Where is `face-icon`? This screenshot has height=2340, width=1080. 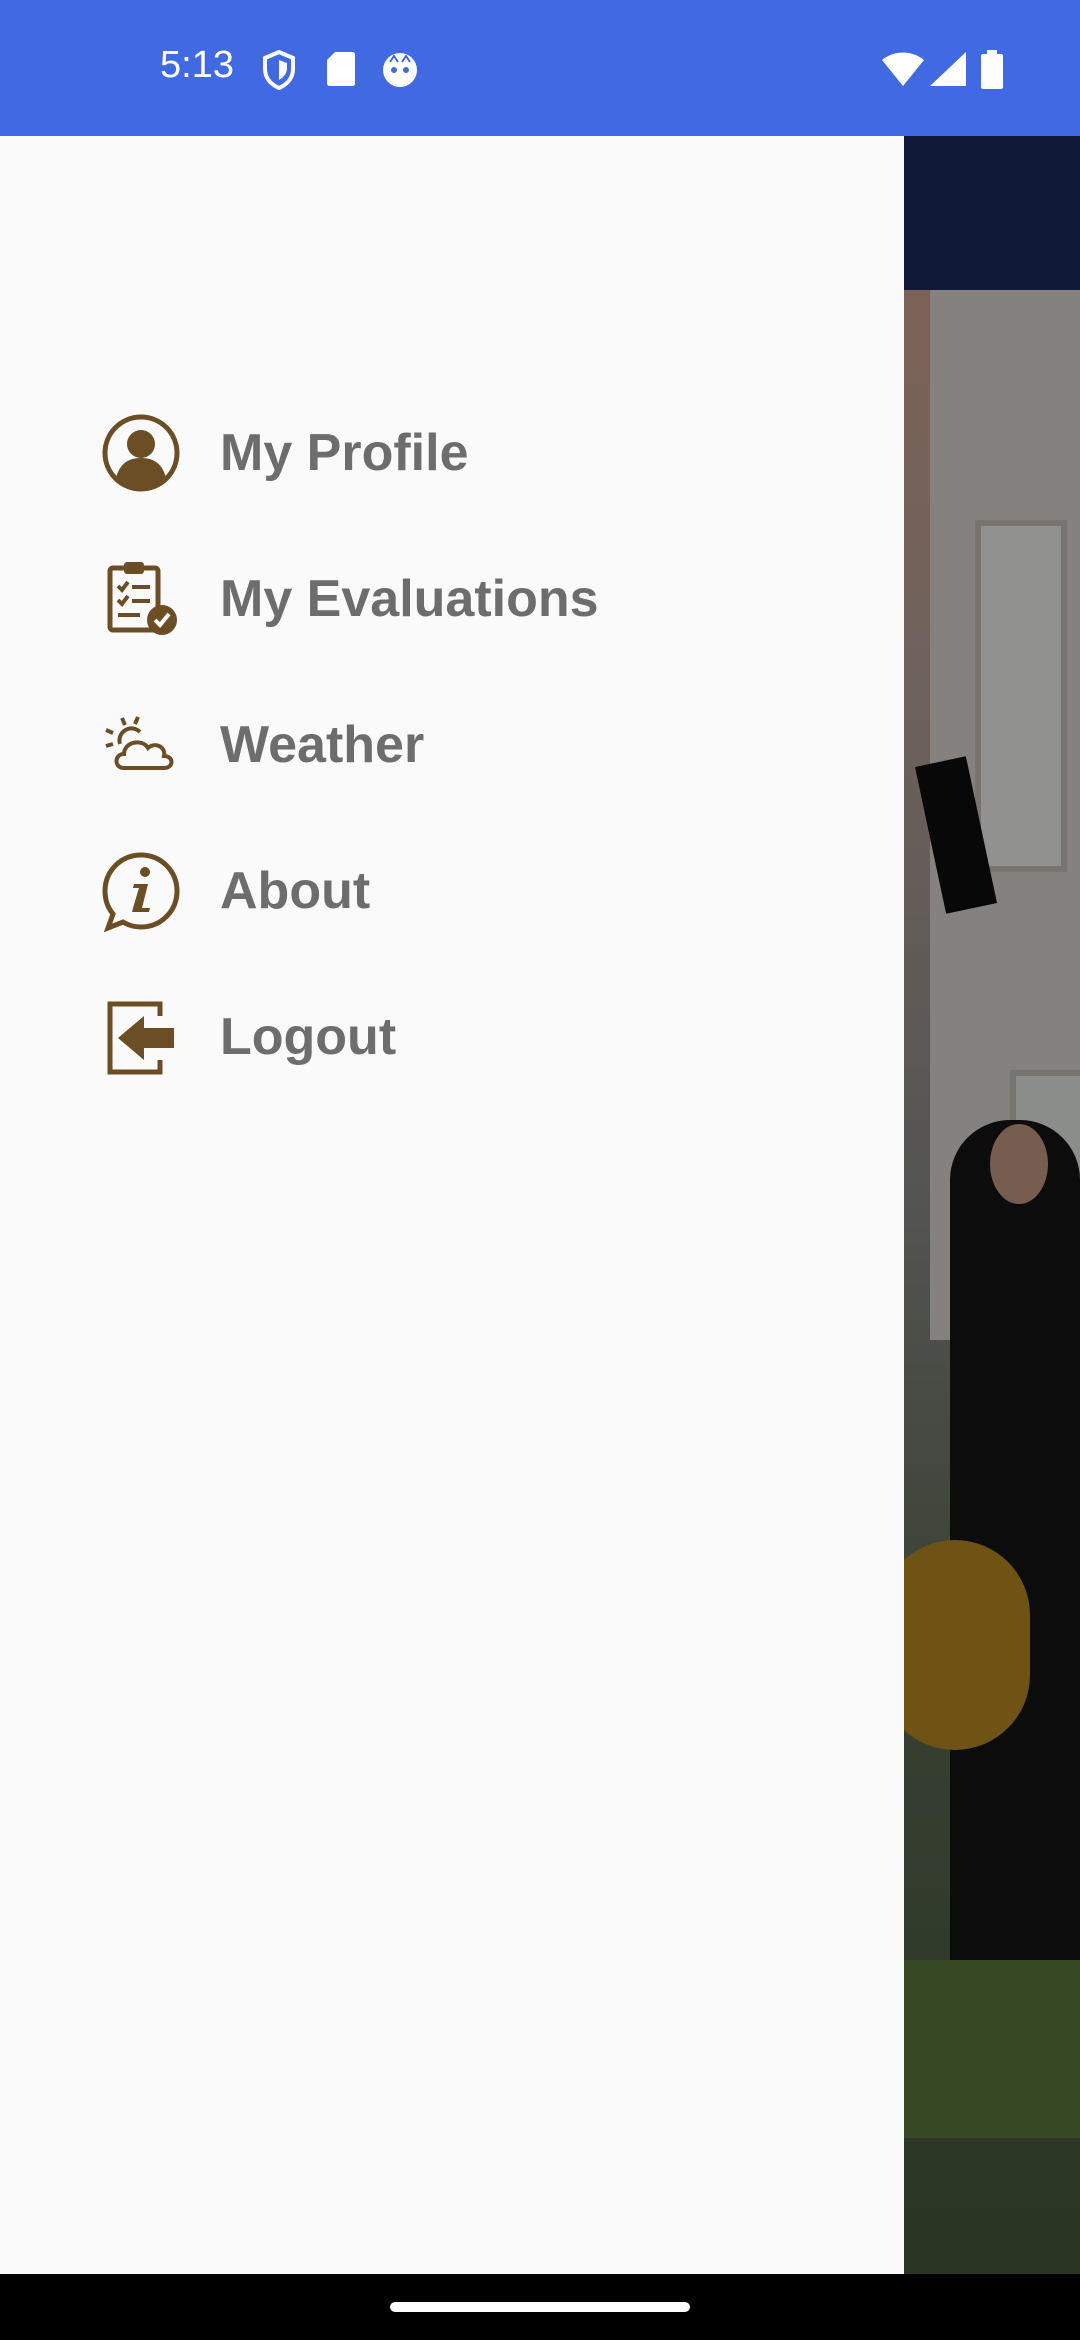 face-icon is located at coordinates (400, 70).